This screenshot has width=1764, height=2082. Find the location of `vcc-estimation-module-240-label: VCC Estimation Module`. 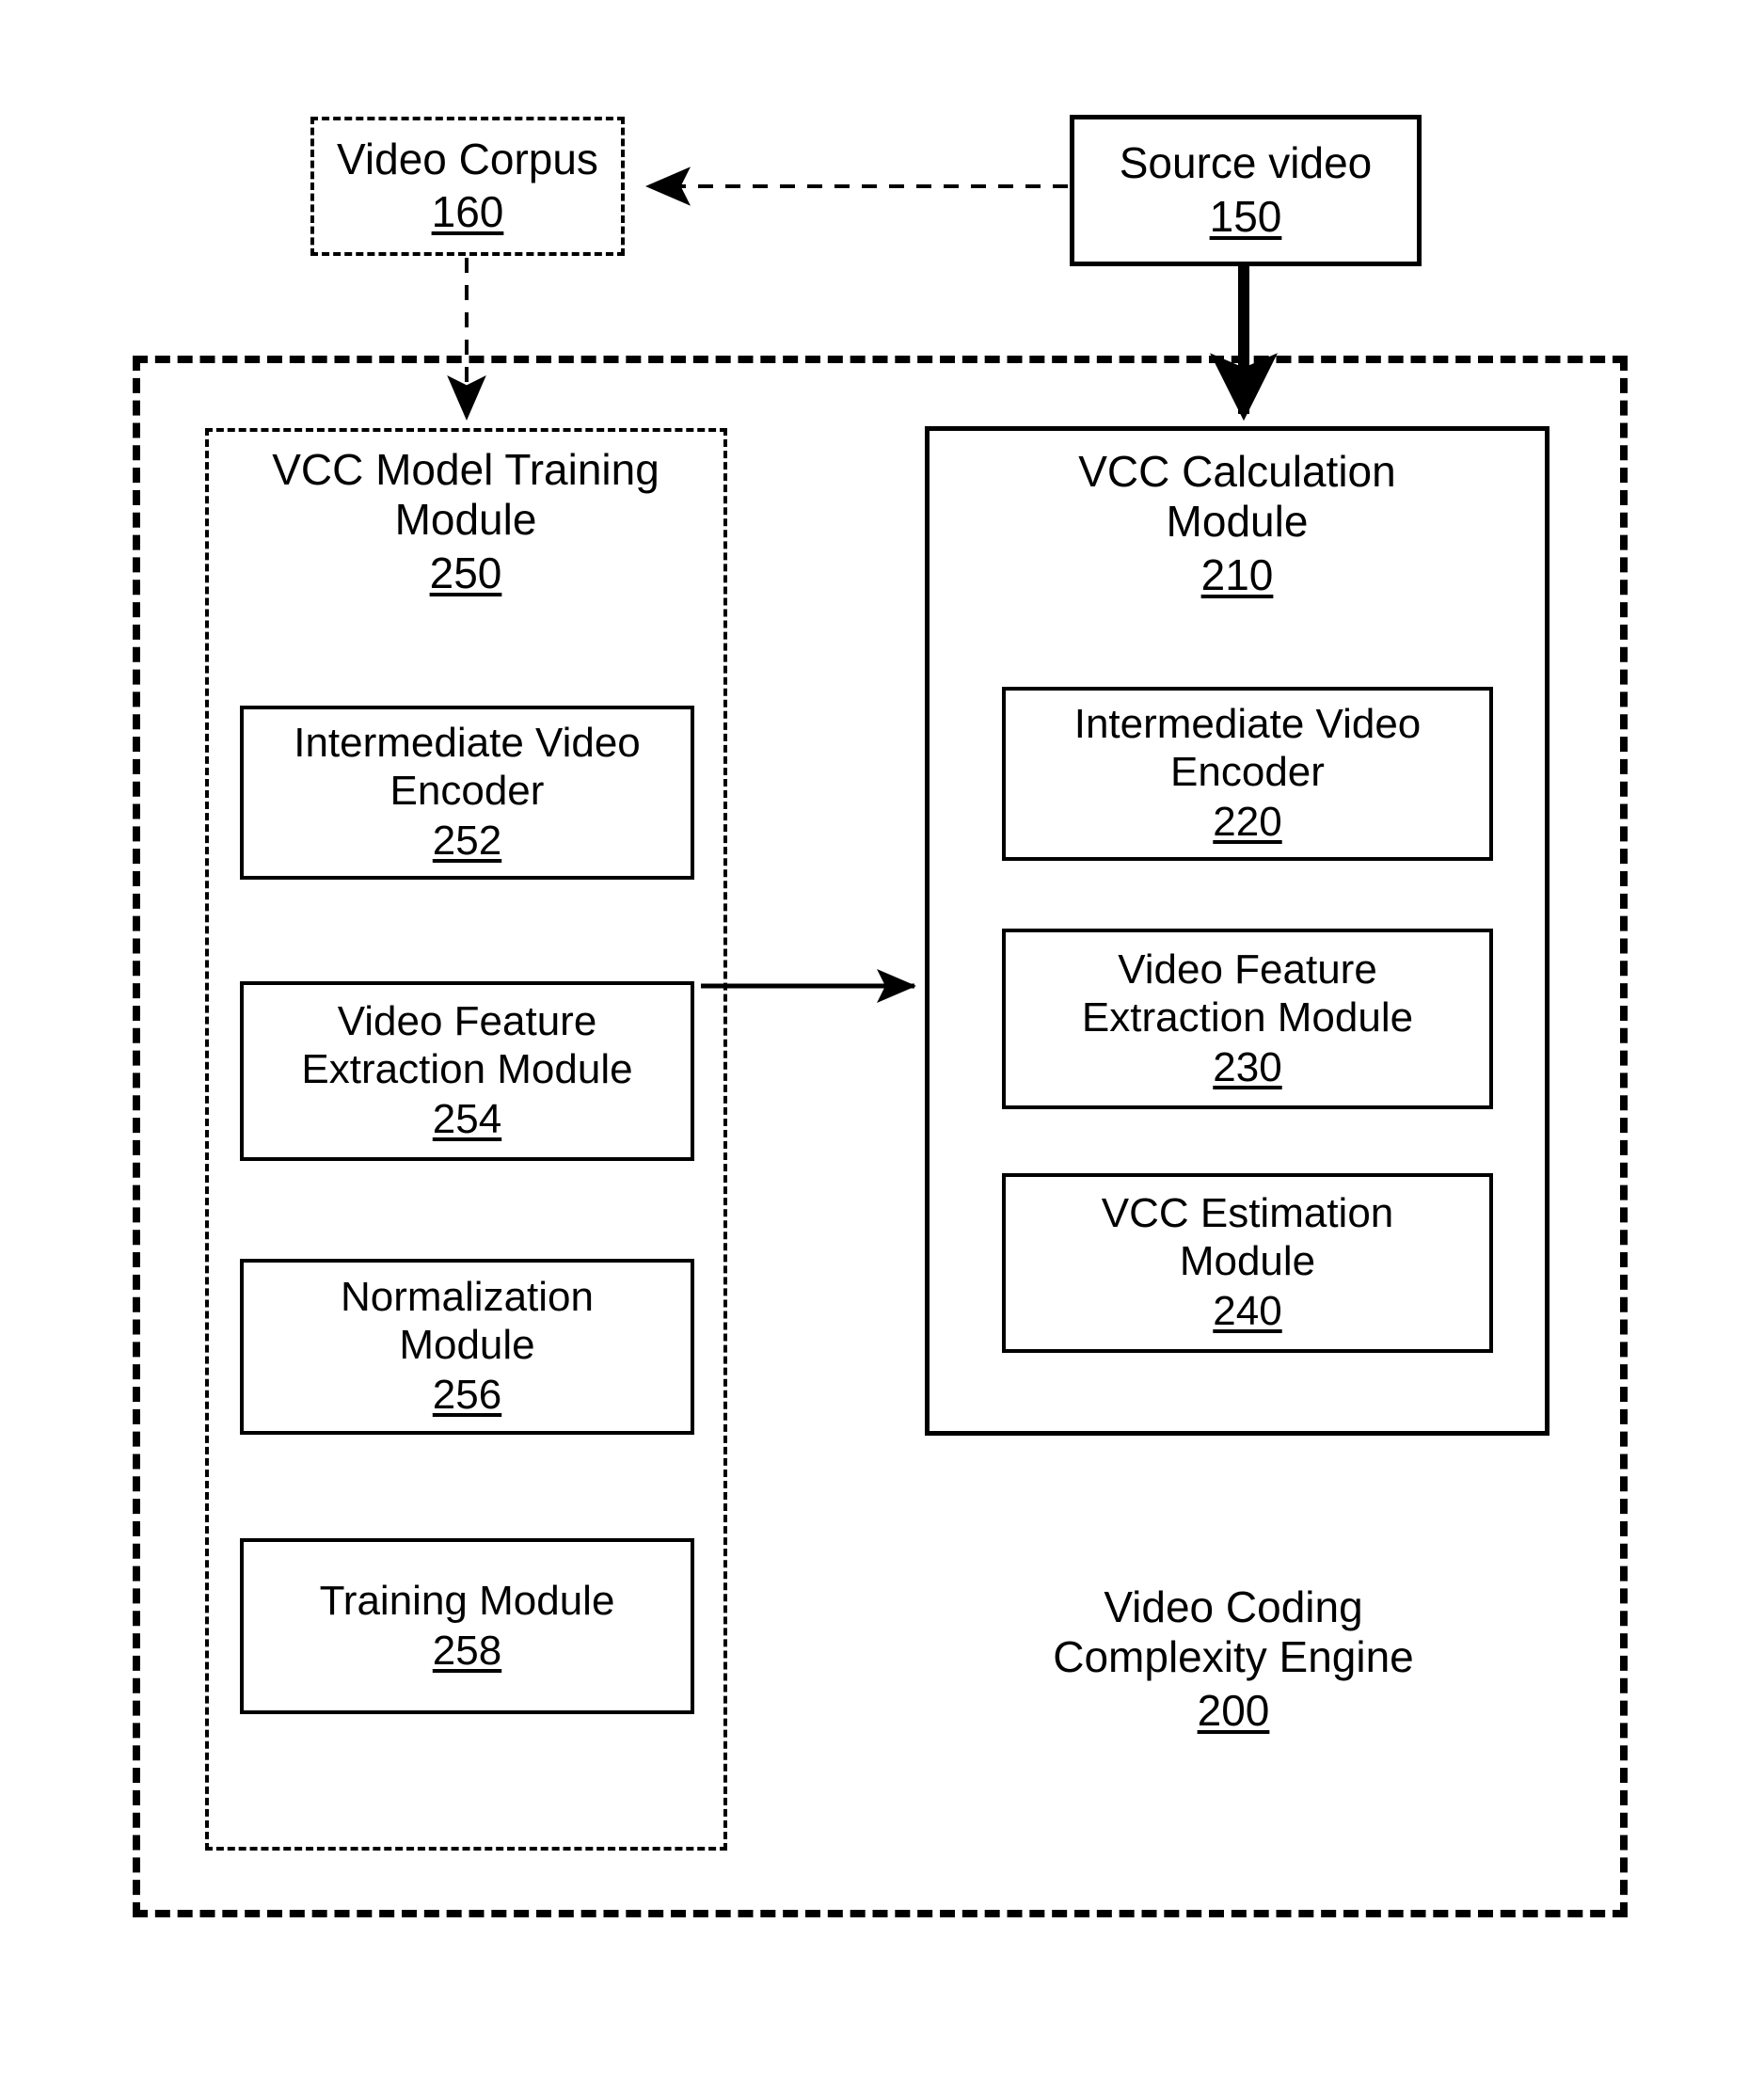

vcc-estimation-module-240-label: VCC Estimation Module is located at coordinates (1247, 1237).